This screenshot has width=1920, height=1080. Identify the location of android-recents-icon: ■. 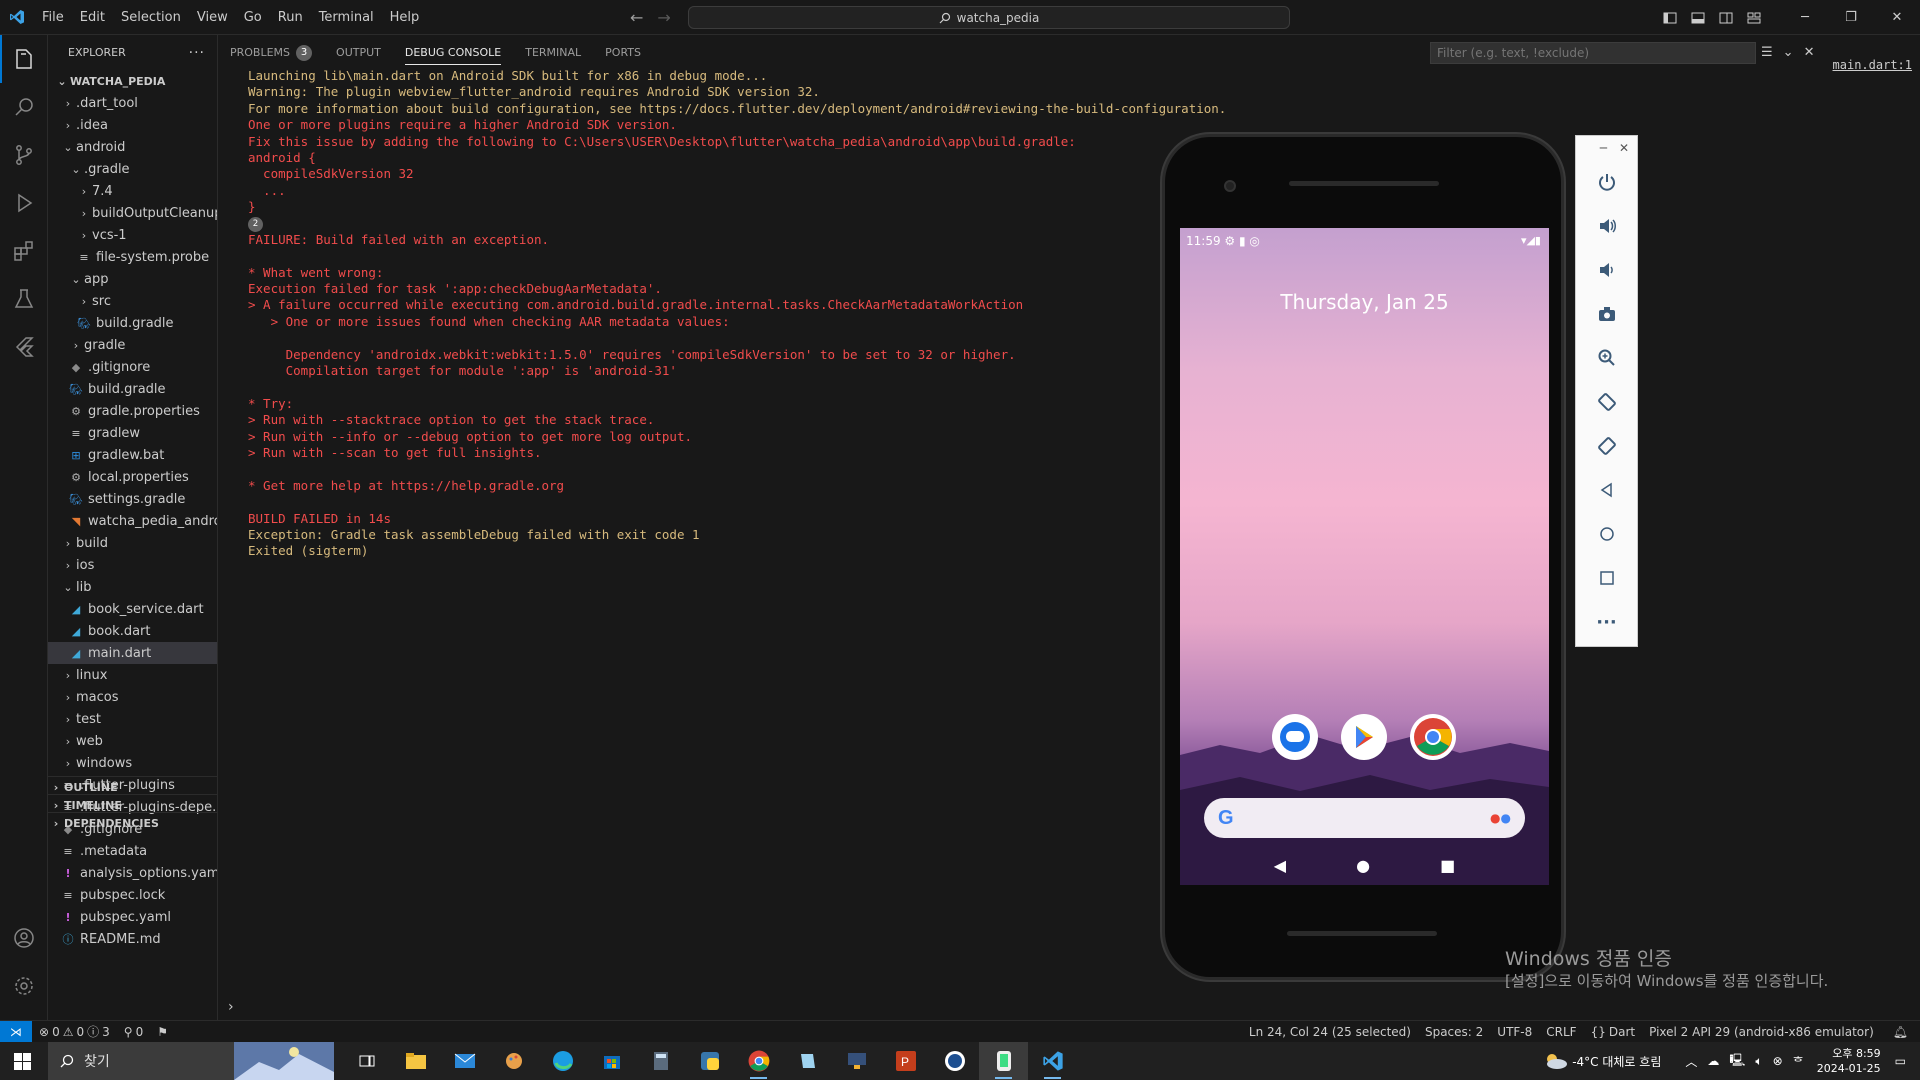
(1447, 865).